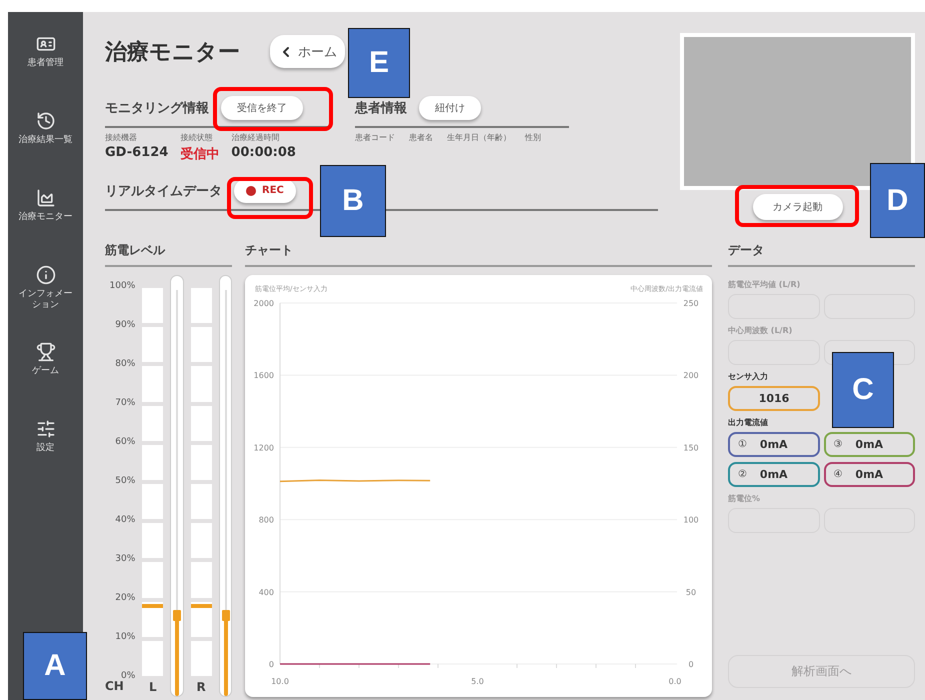 The height and width of the screenshot is (700, 925). I want to click on value-field: 1016, so click(774, 398).